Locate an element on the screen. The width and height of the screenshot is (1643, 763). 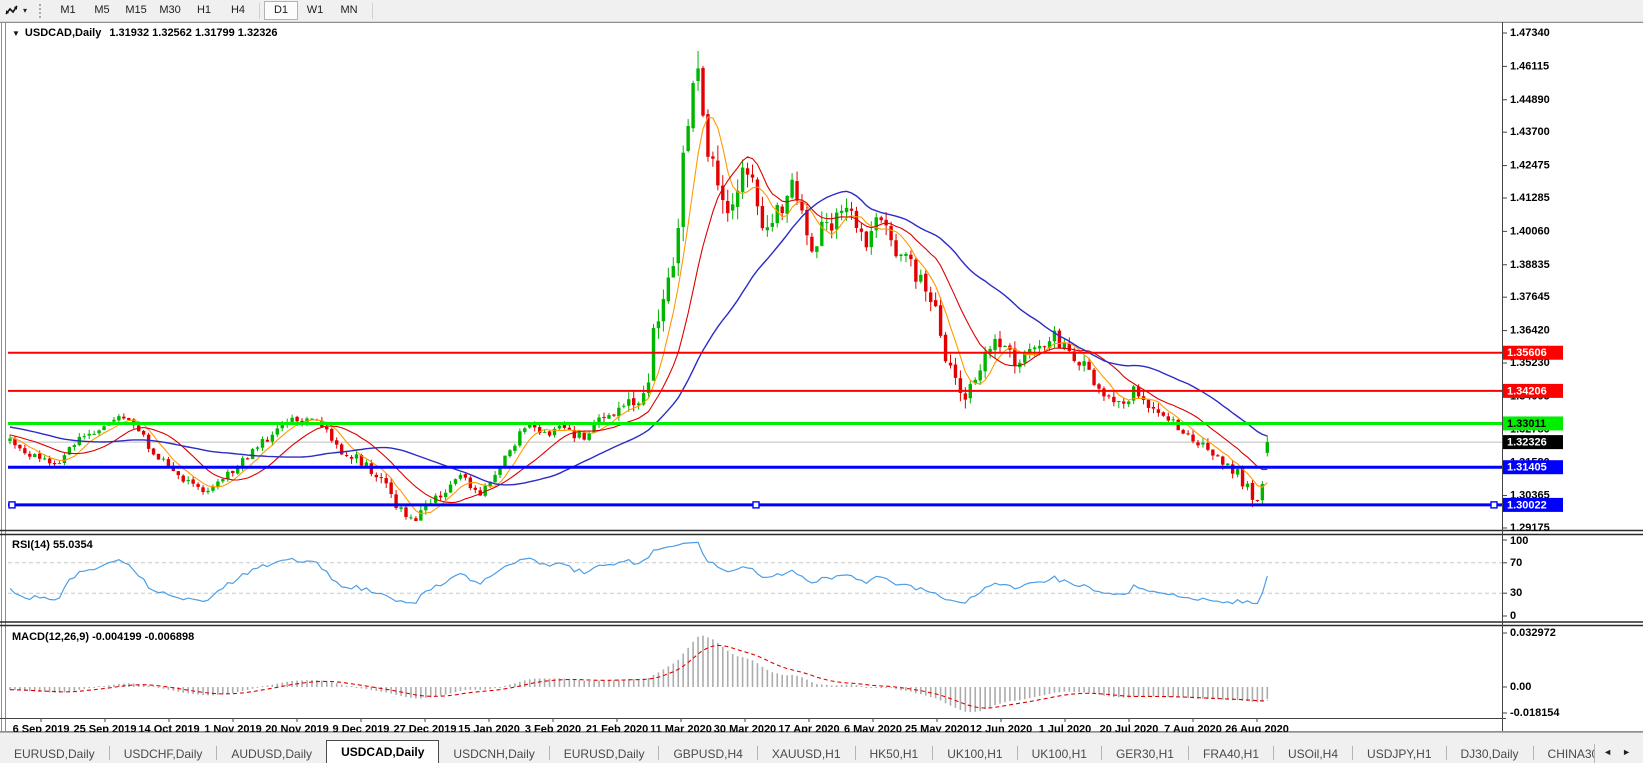
tab-gbpusd-h4: GBPUSD,H4 is located at coordinates (707, 753).